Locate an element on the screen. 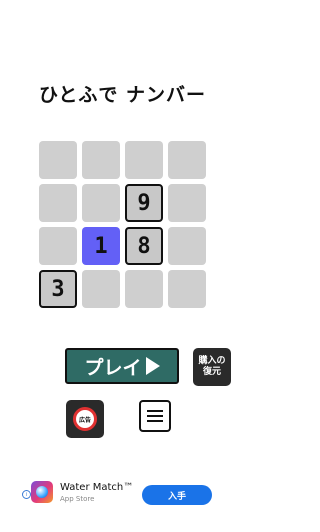 This screenshot has width=320, height=532. restore-purchase-button: 購入の 復元 is located at coordinates (212, 367).